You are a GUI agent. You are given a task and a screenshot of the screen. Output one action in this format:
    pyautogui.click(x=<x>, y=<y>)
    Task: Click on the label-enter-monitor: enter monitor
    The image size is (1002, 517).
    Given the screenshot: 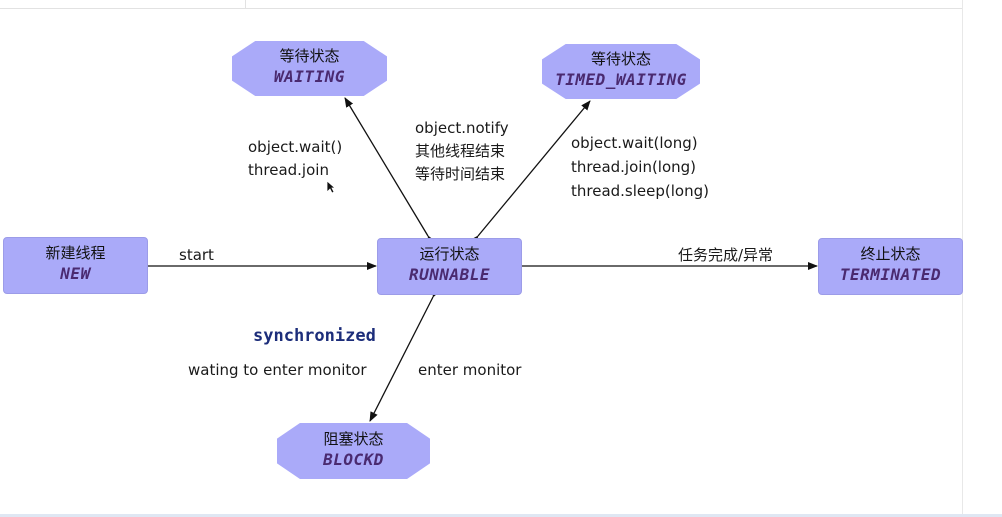 What is the action you would take?
    pyautogui.click(x=470, y=370)
    